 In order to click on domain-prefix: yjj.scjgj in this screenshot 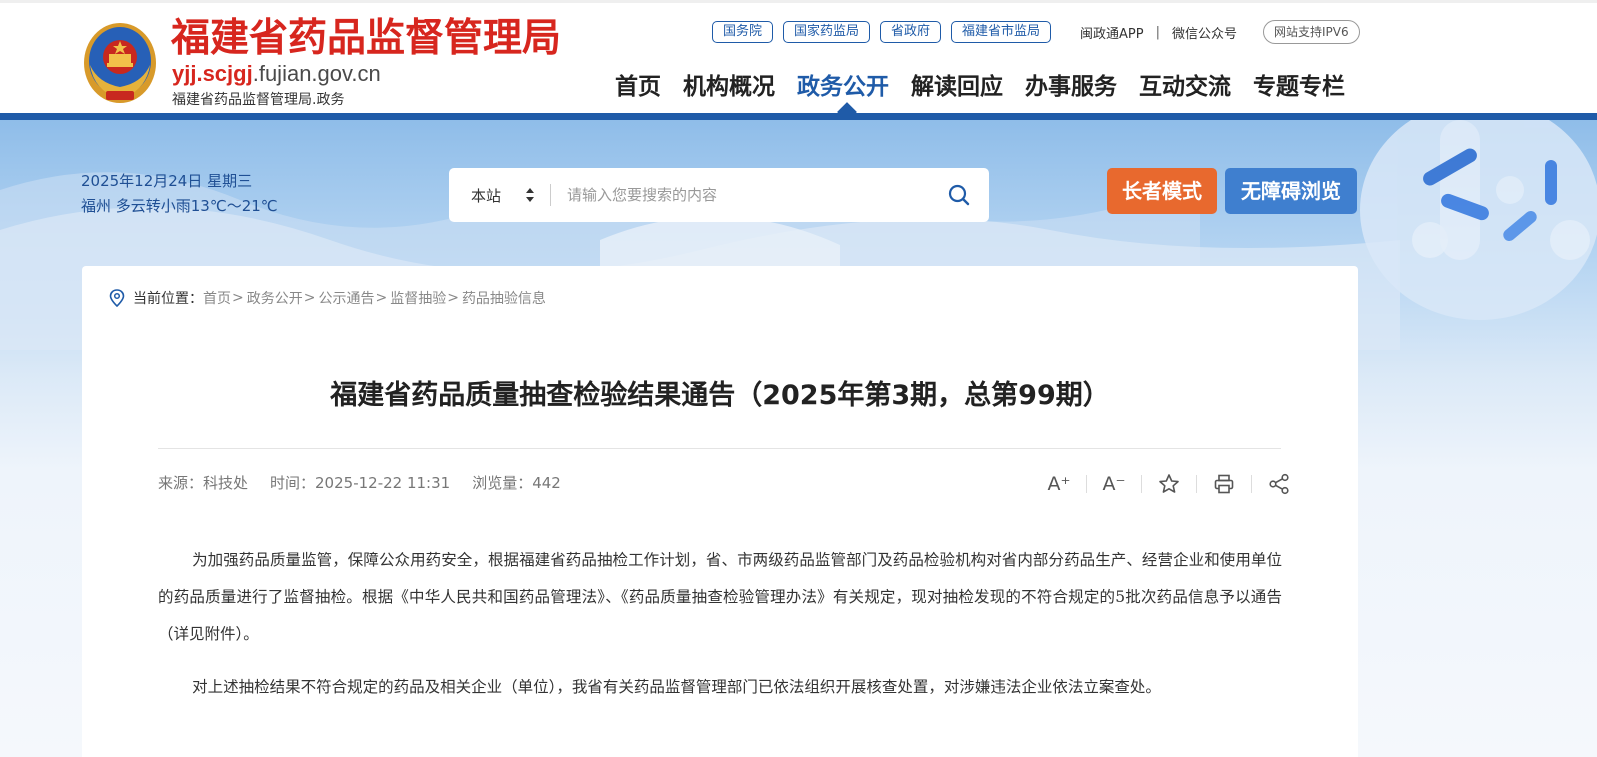, I will do `click(212, 73)`.